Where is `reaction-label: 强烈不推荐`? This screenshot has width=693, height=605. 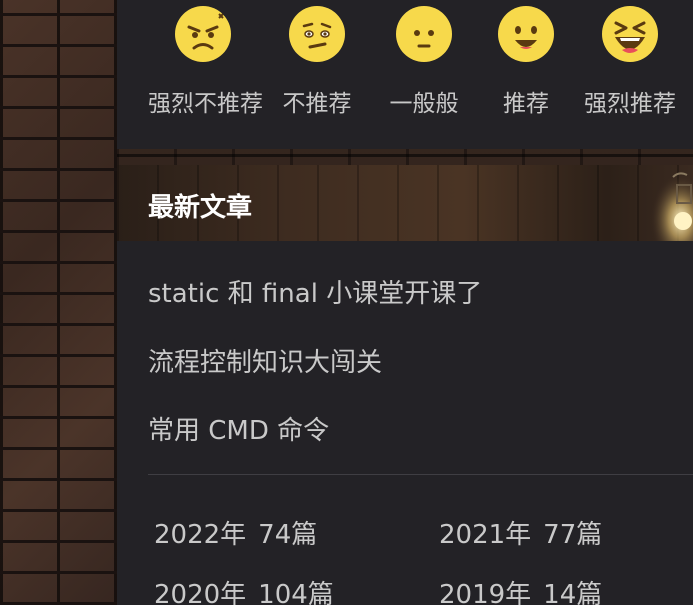
reaction-label: 强烈不推荐 is located at coordinates (205, 104).